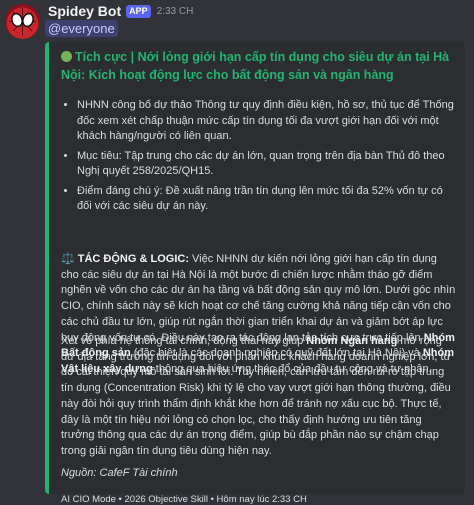 Image resolution: width=474 pixels, height=505 pixels. What do you see at coordinates (81, 28) in the screenshot?
I see `everyone-mention: @everyone` at bounding box center [81, 28].